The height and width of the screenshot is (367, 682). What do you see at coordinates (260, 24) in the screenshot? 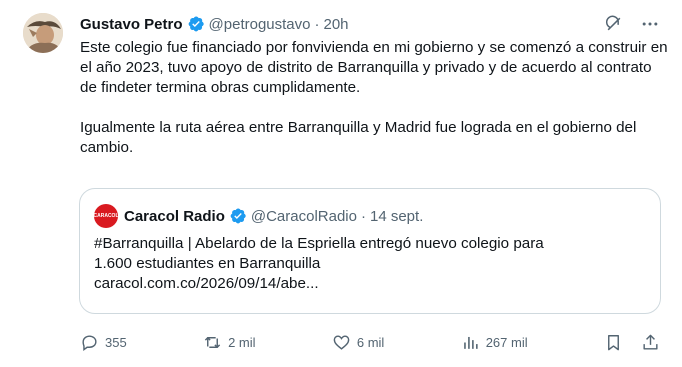
I see `author-handle: @petrogustavo` at bounding box center [260, 24].